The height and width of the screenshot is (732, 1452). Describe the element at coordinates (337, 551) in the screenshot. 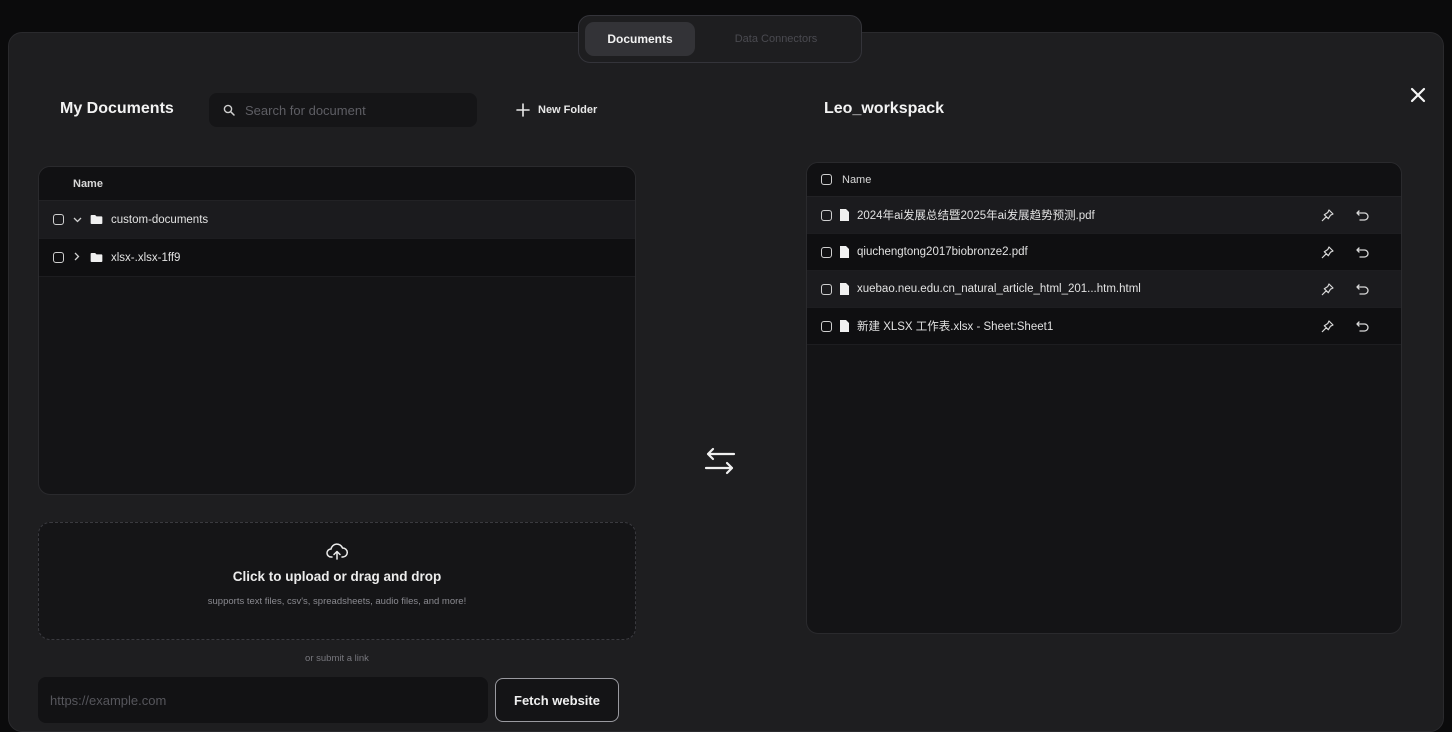

I see `cloud-upload-icon` at that location.